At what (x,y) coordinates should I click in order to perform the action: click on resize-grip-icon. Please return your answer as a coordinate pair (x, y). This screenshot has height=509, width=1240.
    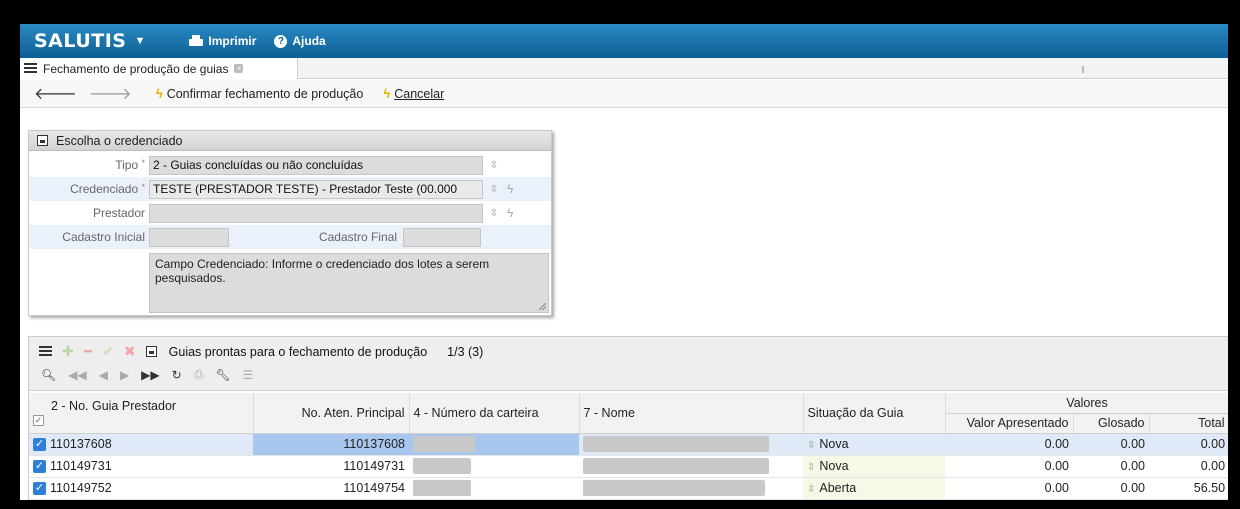
    Looking at the image, I should click on (542, 306).